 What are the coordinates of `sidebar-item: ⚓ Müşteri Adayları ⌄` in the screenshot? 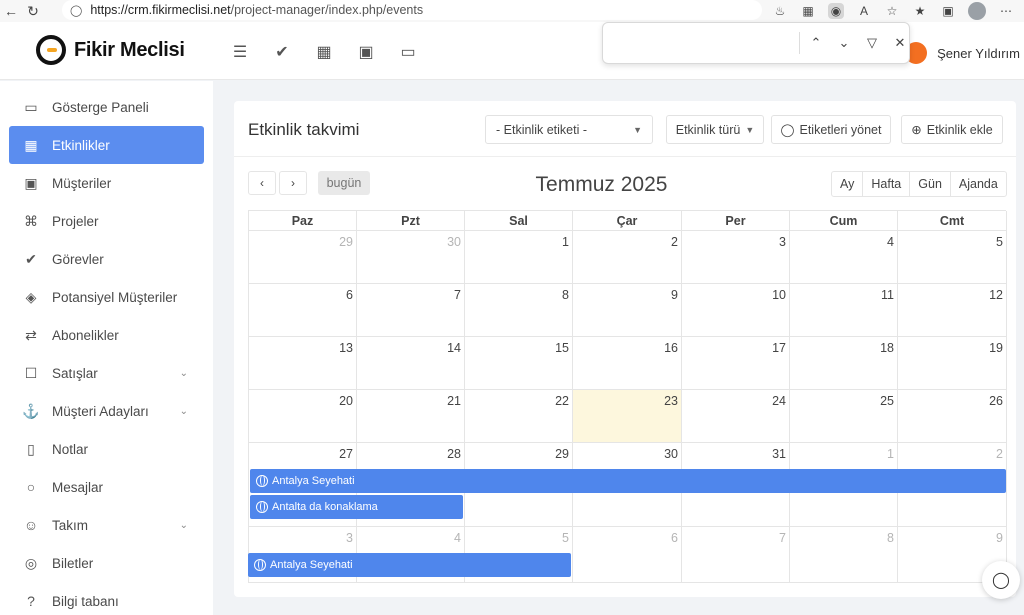 It's located at (106, 411).